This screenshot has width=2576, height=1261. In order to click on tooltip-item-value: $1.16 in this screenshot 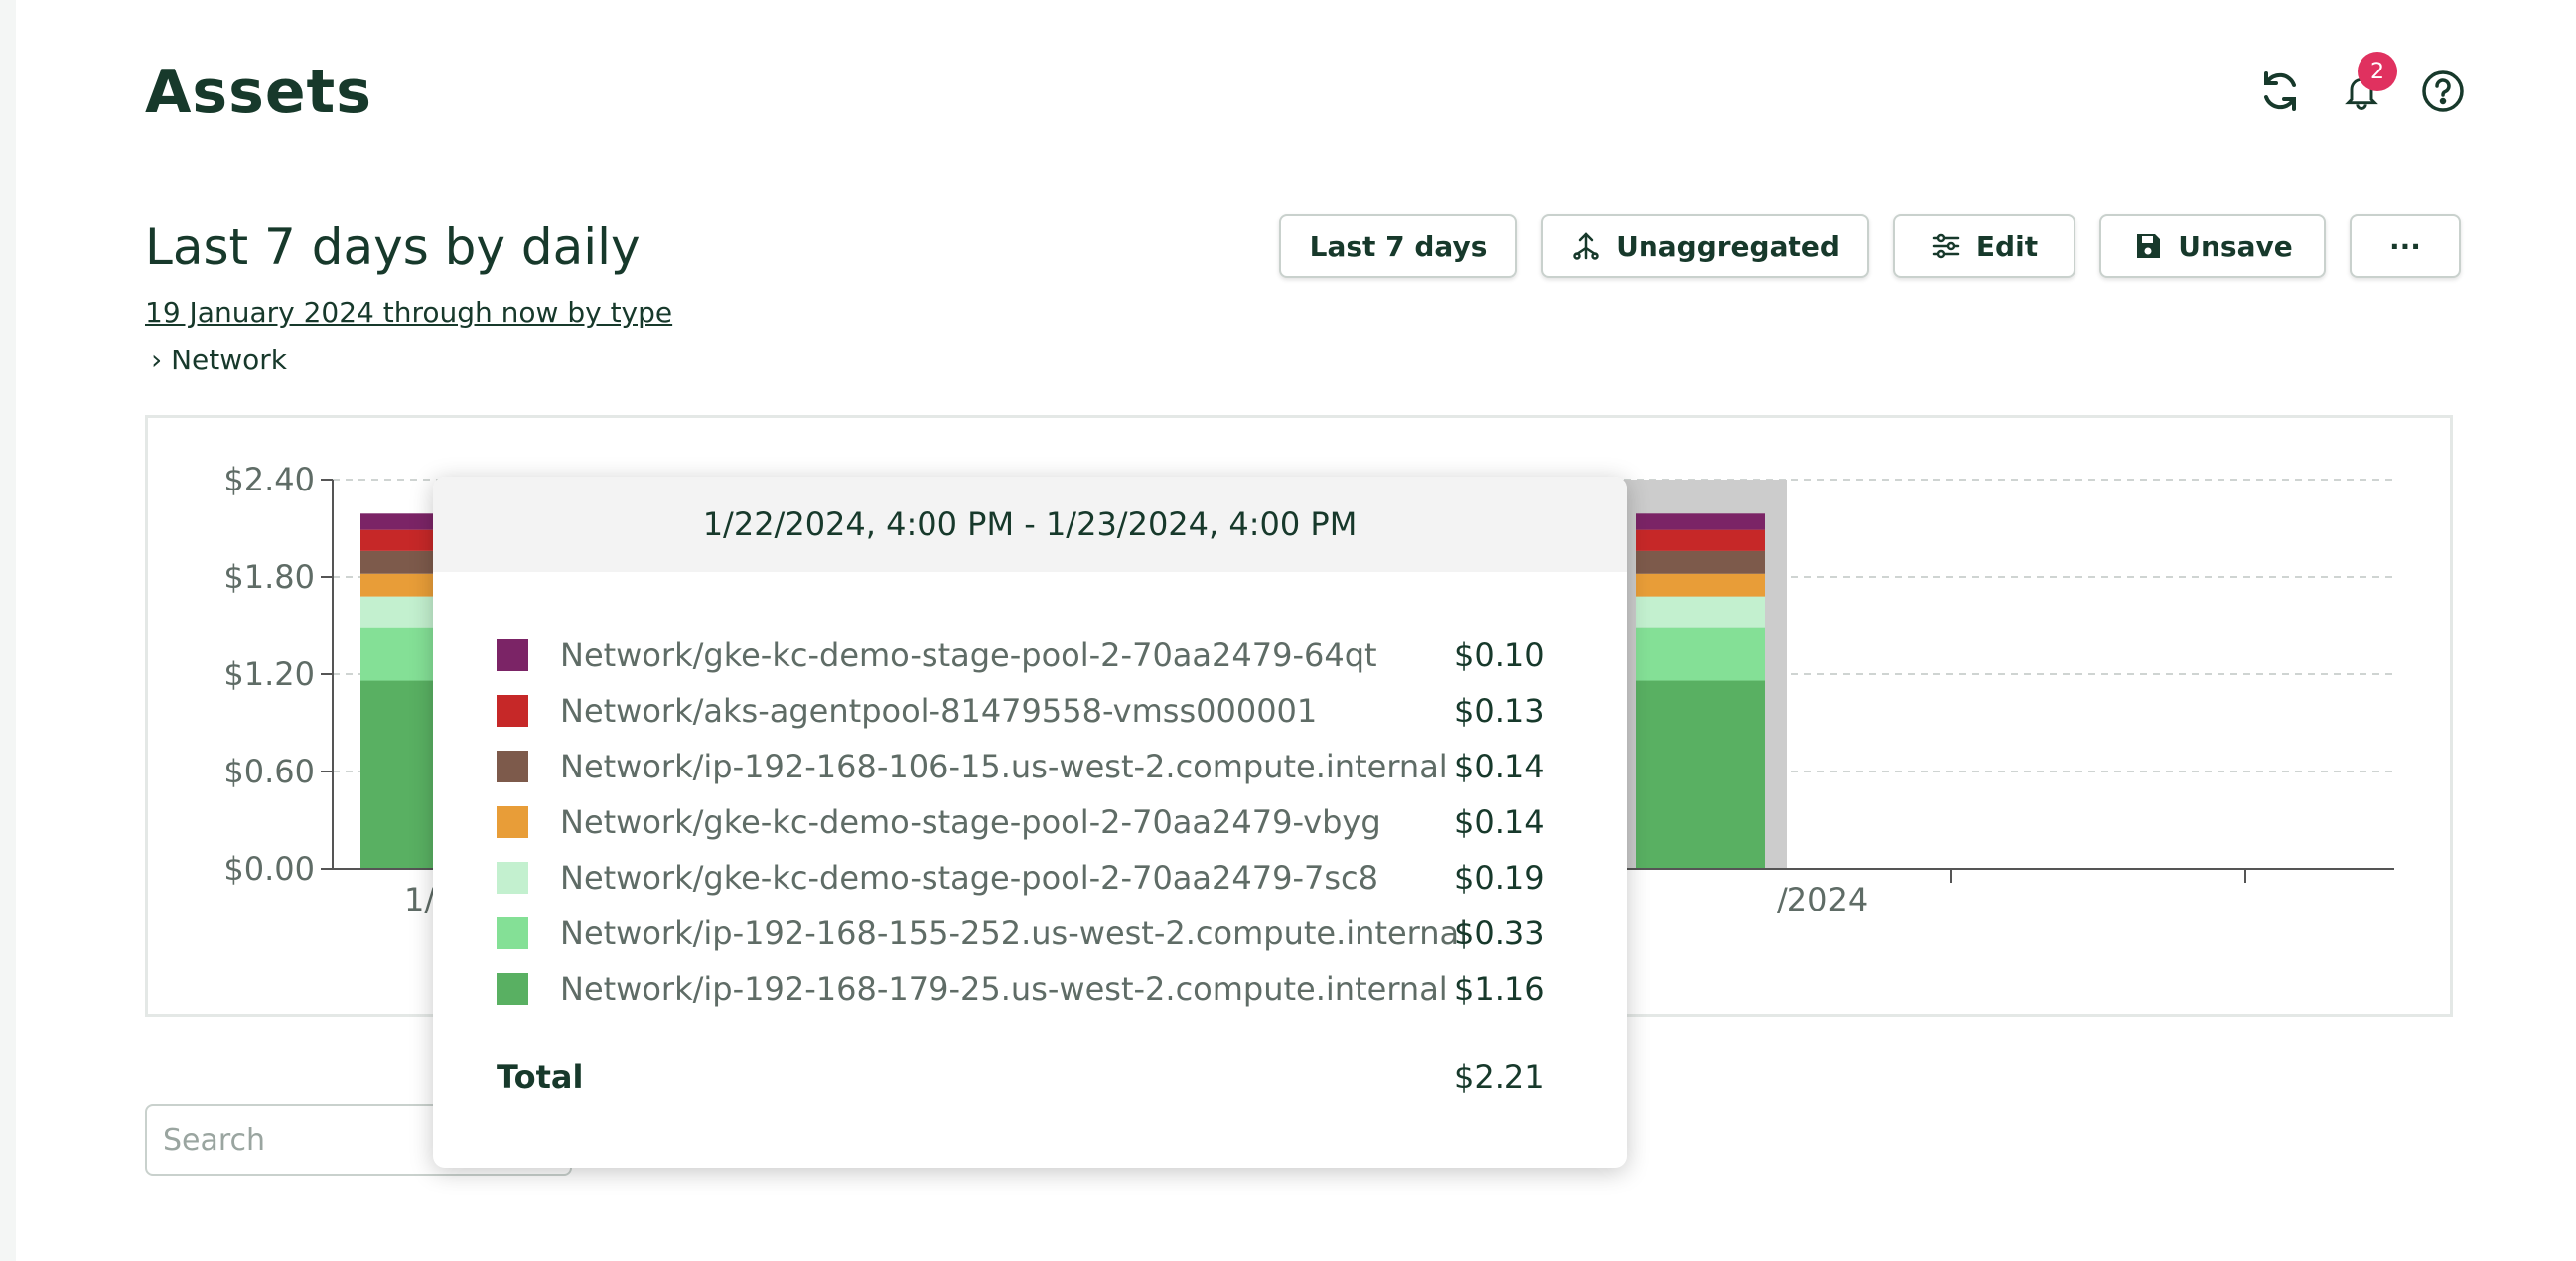, I will do `click(1499, 989)`.